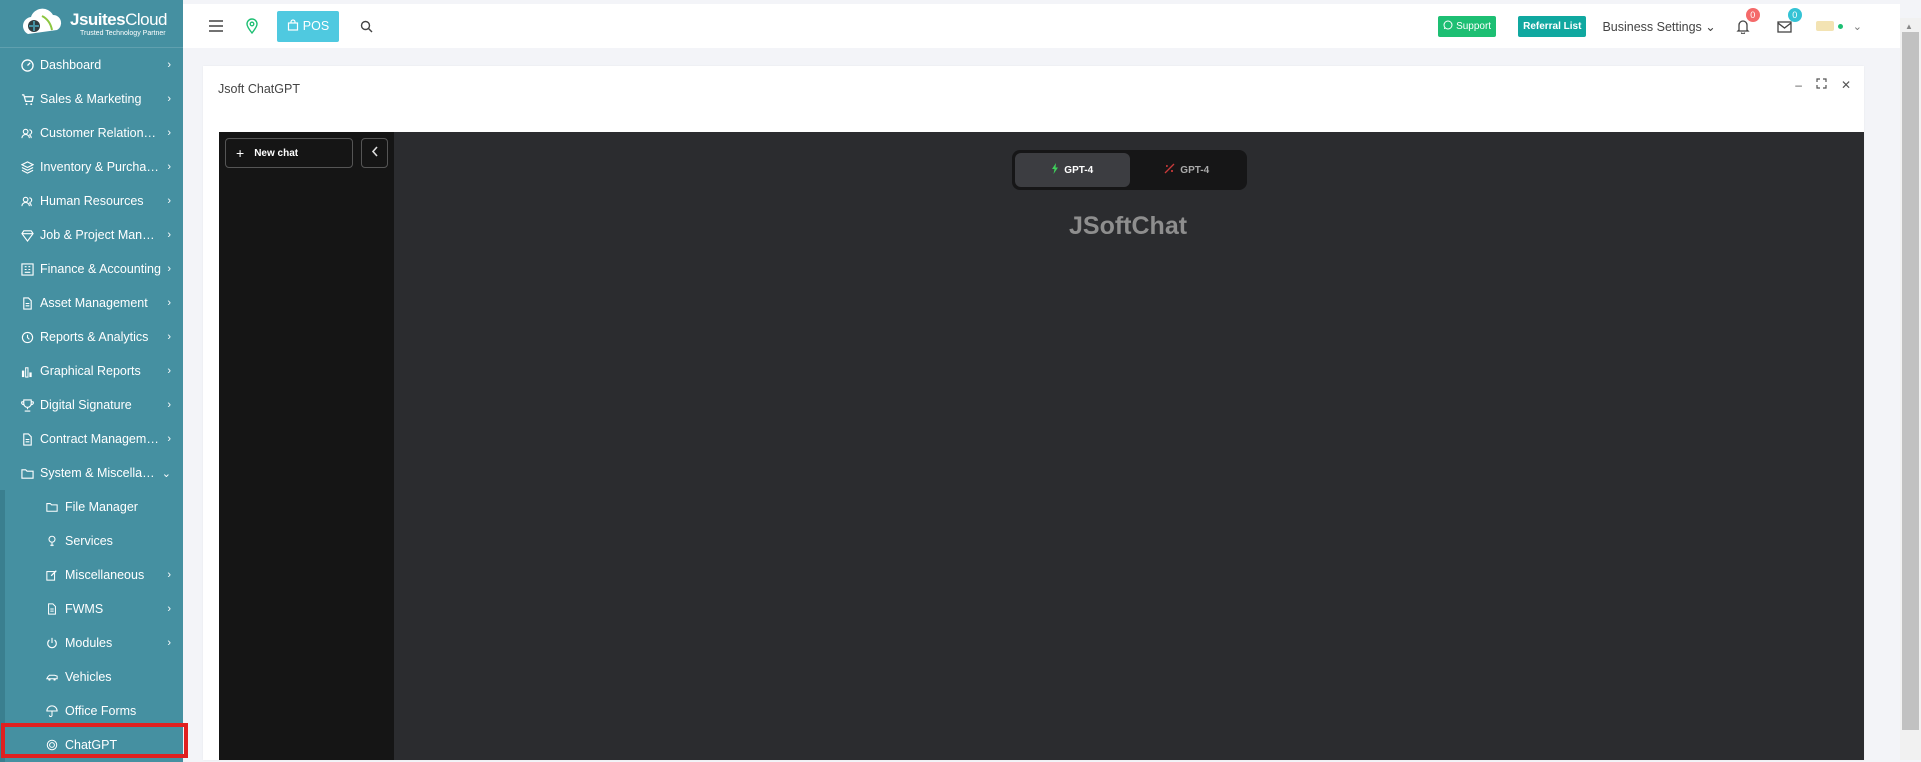 This screenshot has width=1921, height=762. What do you see at coordinates (52, 643) in the screenshot?
I see `power-icon` at bounding box center [52, 643].